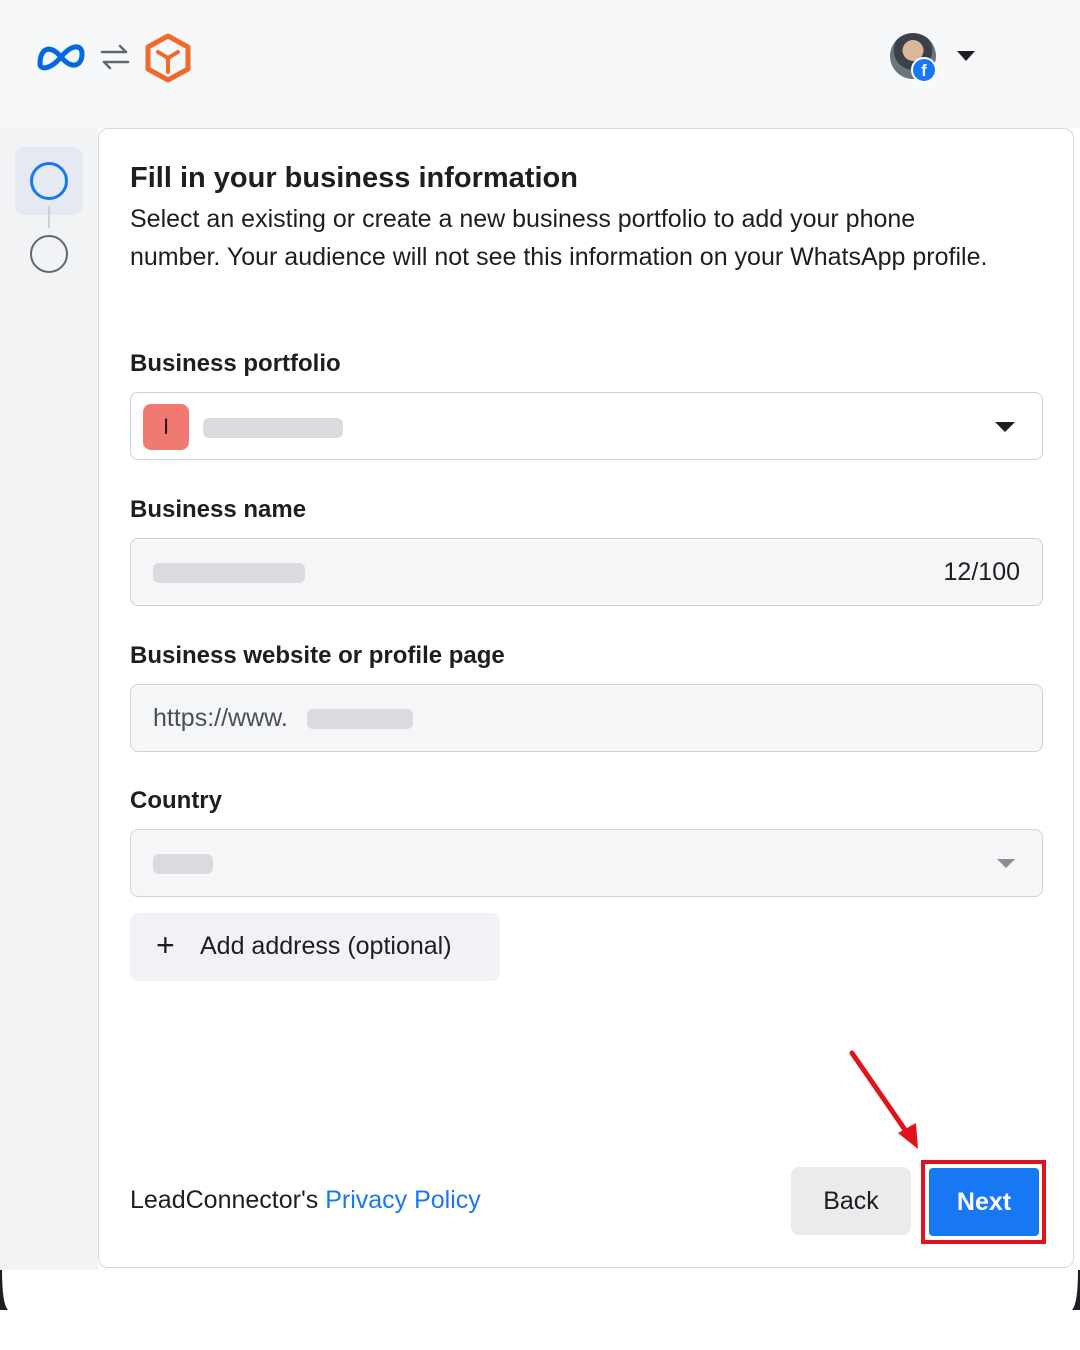 Image resolution: width=1080 pixels, height=1350 pixels. Describe the element at coordinates (586, 863) in the screenshot. I see `country-select` at that location.